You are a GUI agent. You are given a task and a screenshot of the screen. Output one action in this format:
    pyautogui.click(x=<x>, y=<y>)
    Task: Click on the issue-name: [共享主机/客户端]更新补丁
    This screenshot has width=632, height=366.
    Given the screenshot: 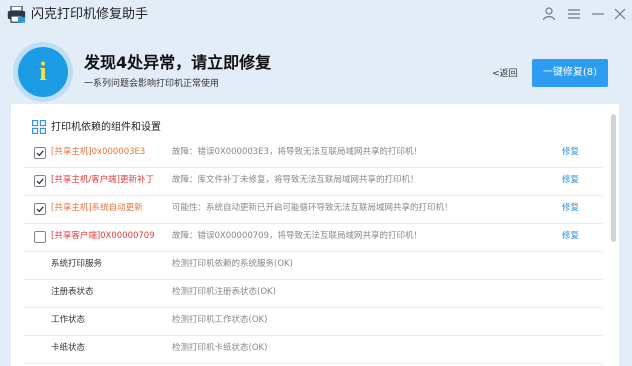 What is the action you would take?
    pyautogui.click(x=102, y=180)
    